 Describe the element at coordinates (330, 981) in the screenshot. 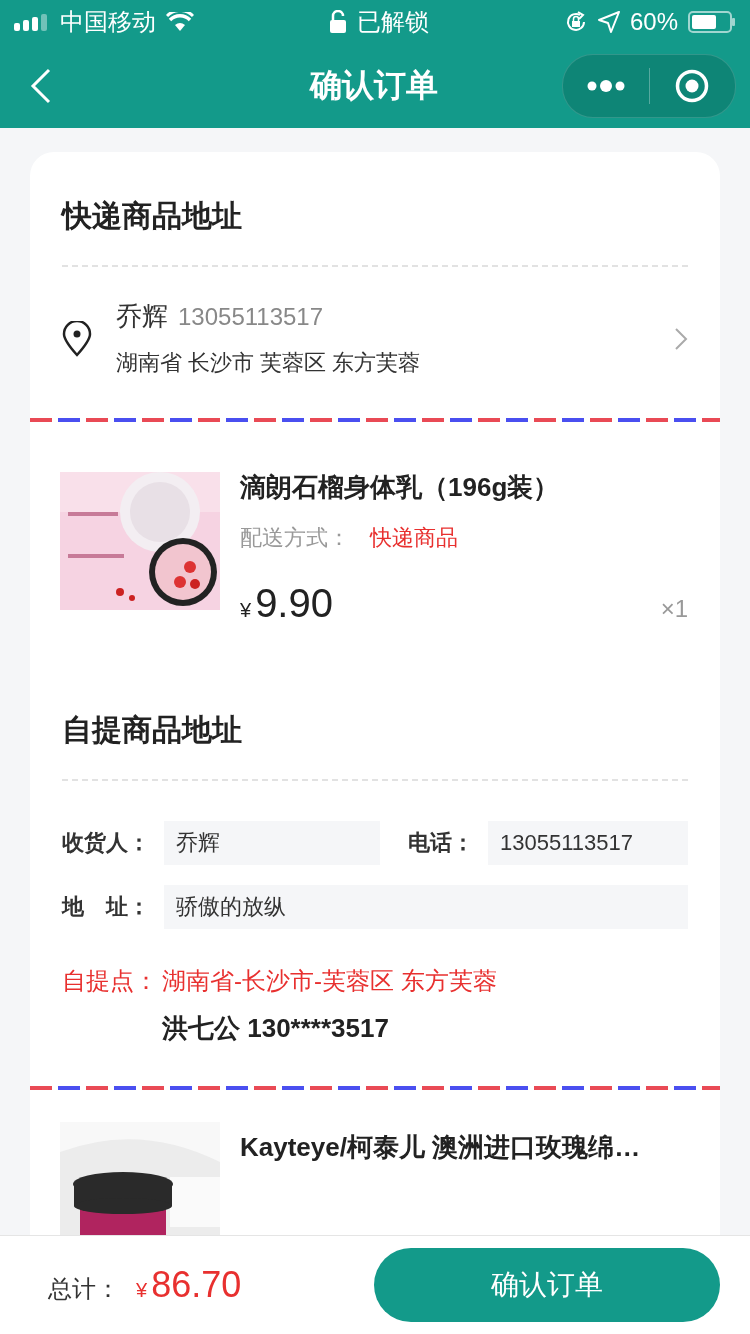

I see `pickup-address: 湖南省-长沙市-芙蓉区 东方芙蓉` at that location.